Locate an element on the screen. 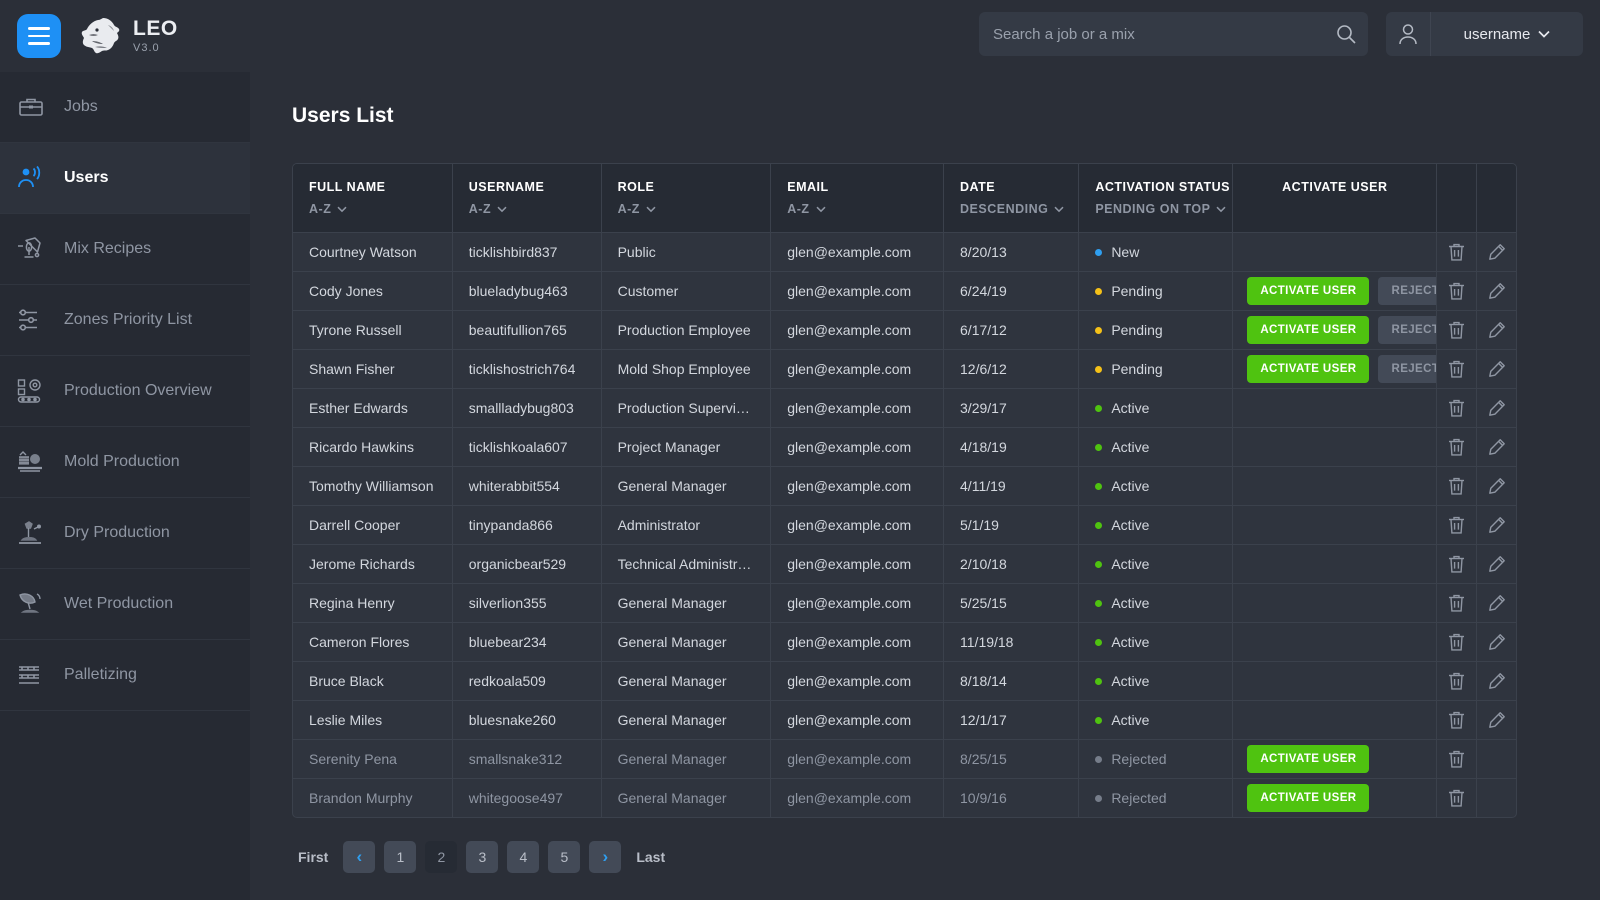 Image resolution: width=1600 pixels, height=900 pixels. sidebar-item-users: Users is located at coordinates (125, 178).